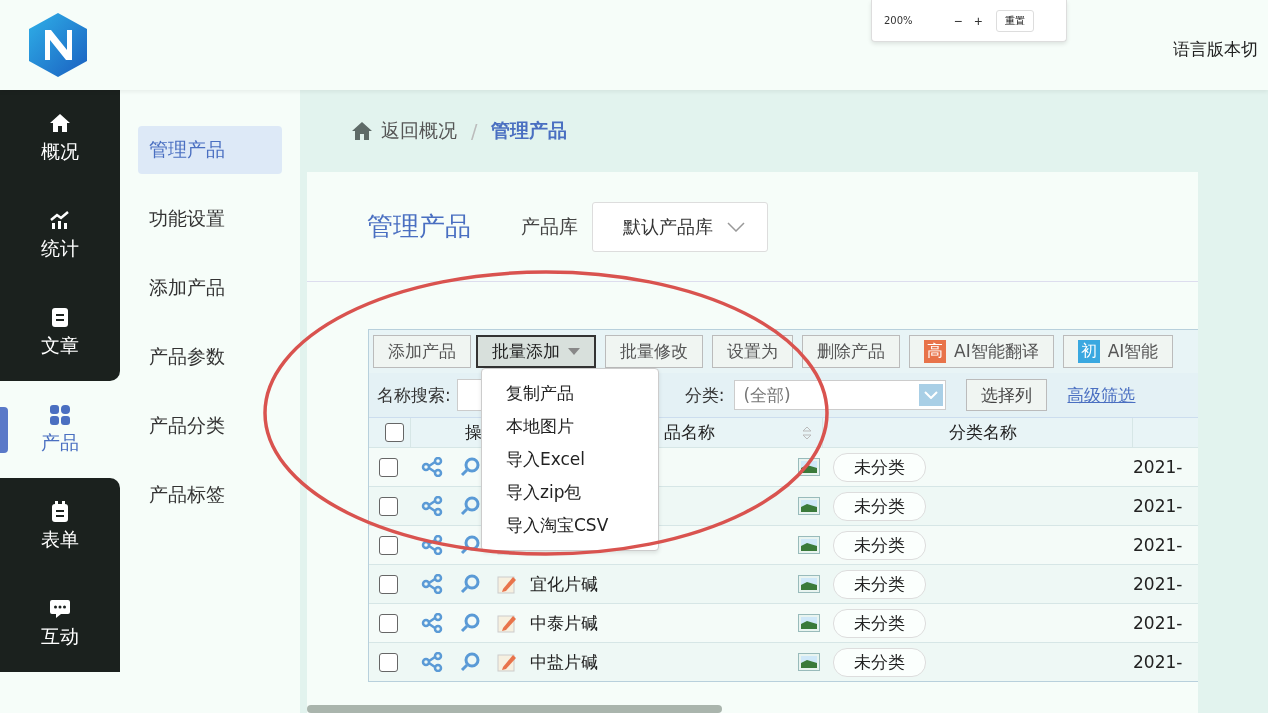  Describe the element at coordinates (60, 526) in the screenshot. I see `nav-item: 表单` at that location.